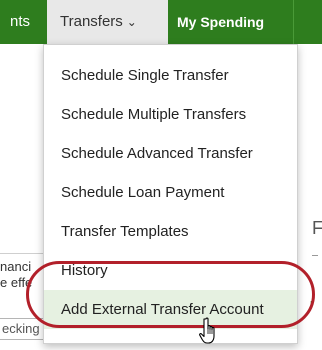 The width and height of the screenshot is (322, 350). What do you see at coordinates (293, 22) in the screenshot?
I see `nav-divider` at bounding box center [293, 22].